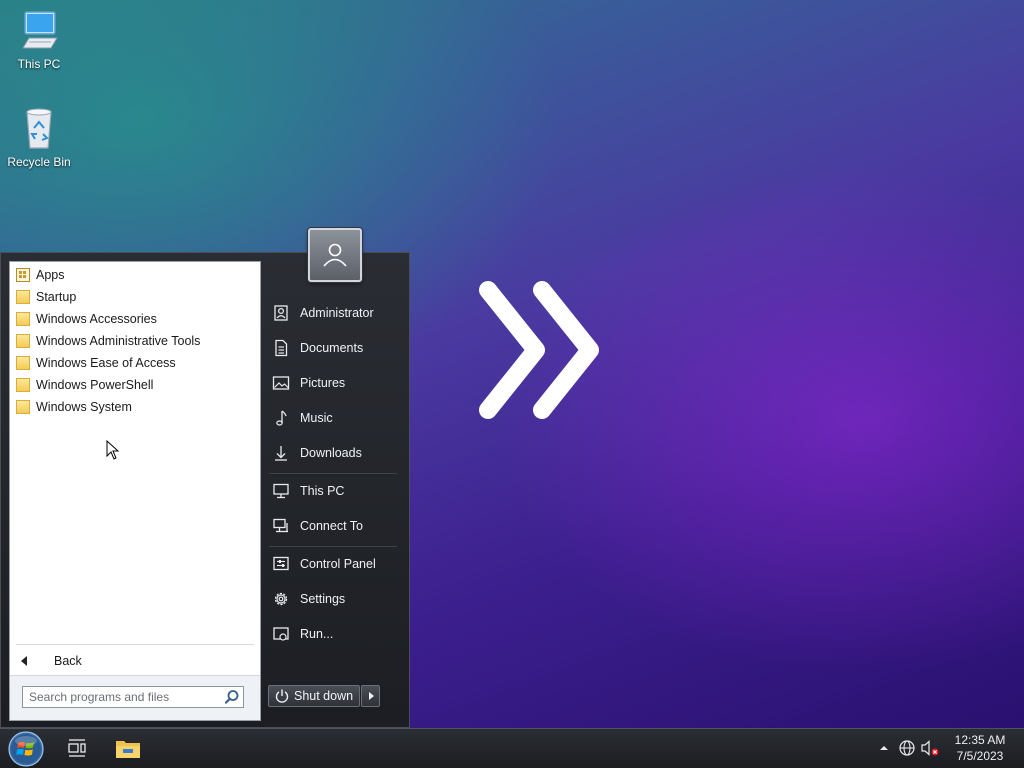 The image size is (1024, 769). Describe the element at coordinates (907, 748) in the screenshot. I see `network-globe-icon` at that location.